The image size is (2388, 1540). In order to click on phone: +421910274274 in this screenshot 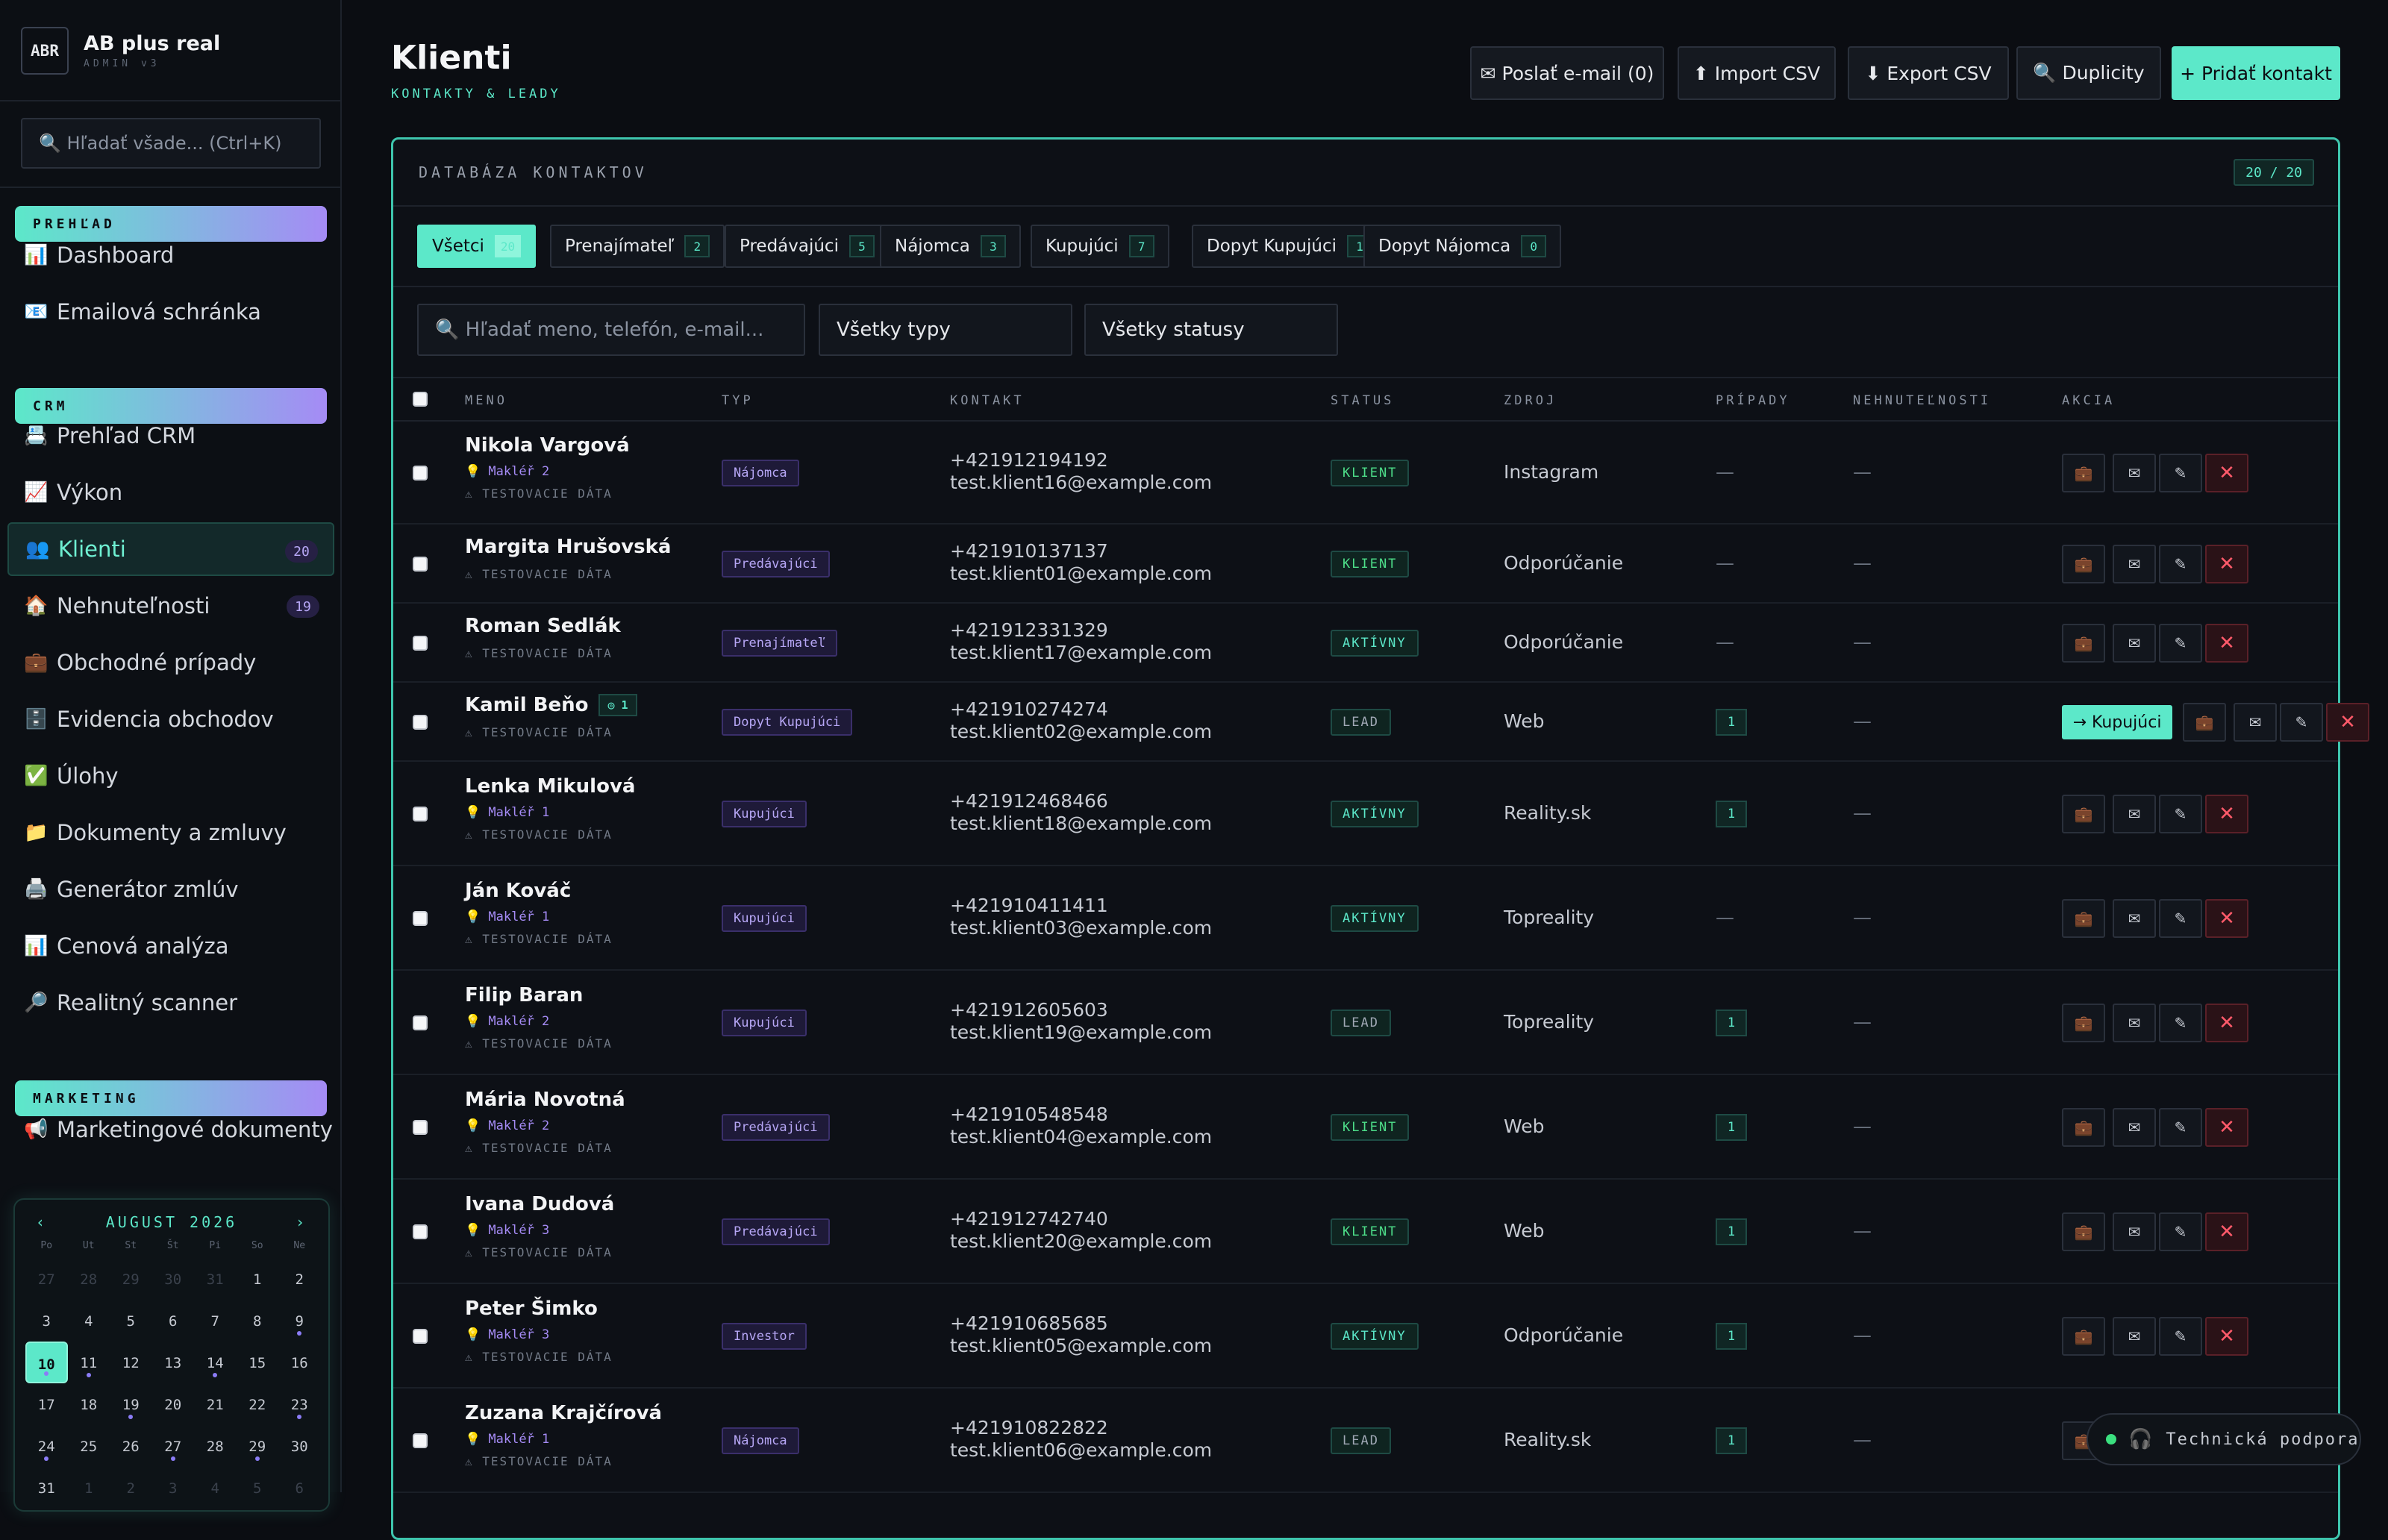, I will do `click(1029, 709)`.